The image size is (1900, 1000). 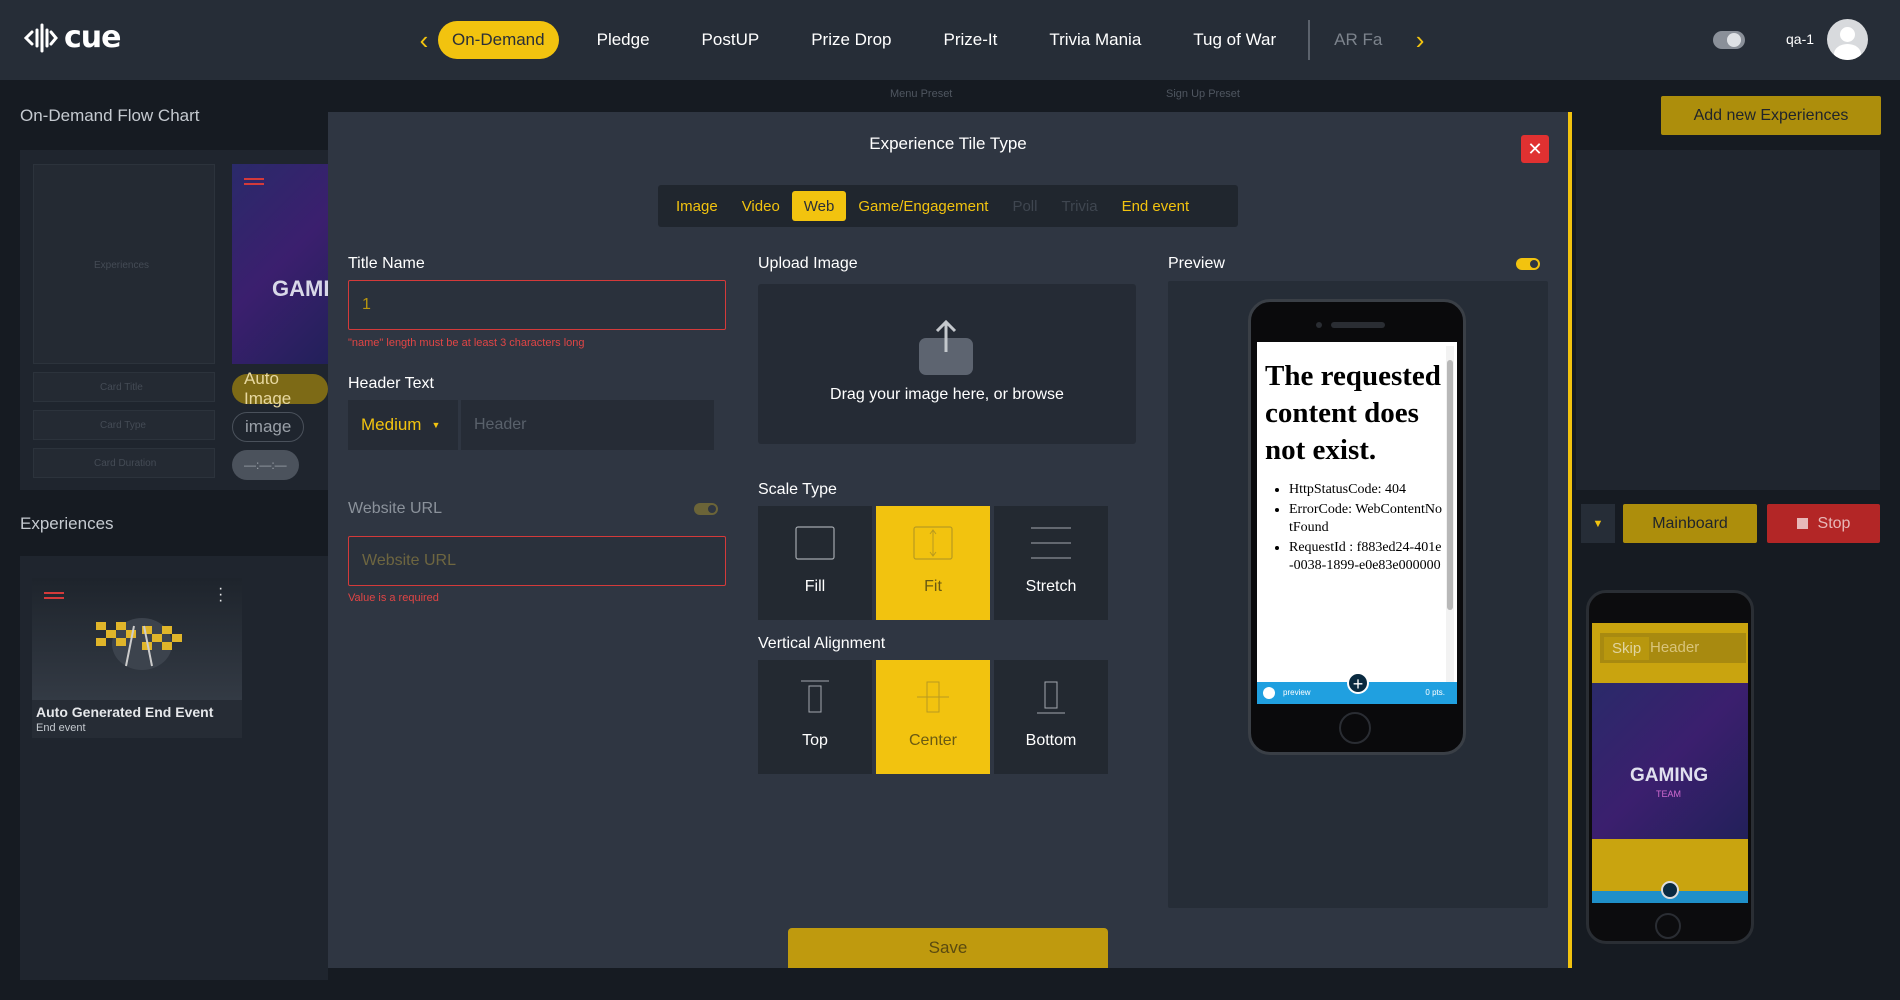 I want to click on tab-on-demand: On-Demand, so click(x=498, y=40).